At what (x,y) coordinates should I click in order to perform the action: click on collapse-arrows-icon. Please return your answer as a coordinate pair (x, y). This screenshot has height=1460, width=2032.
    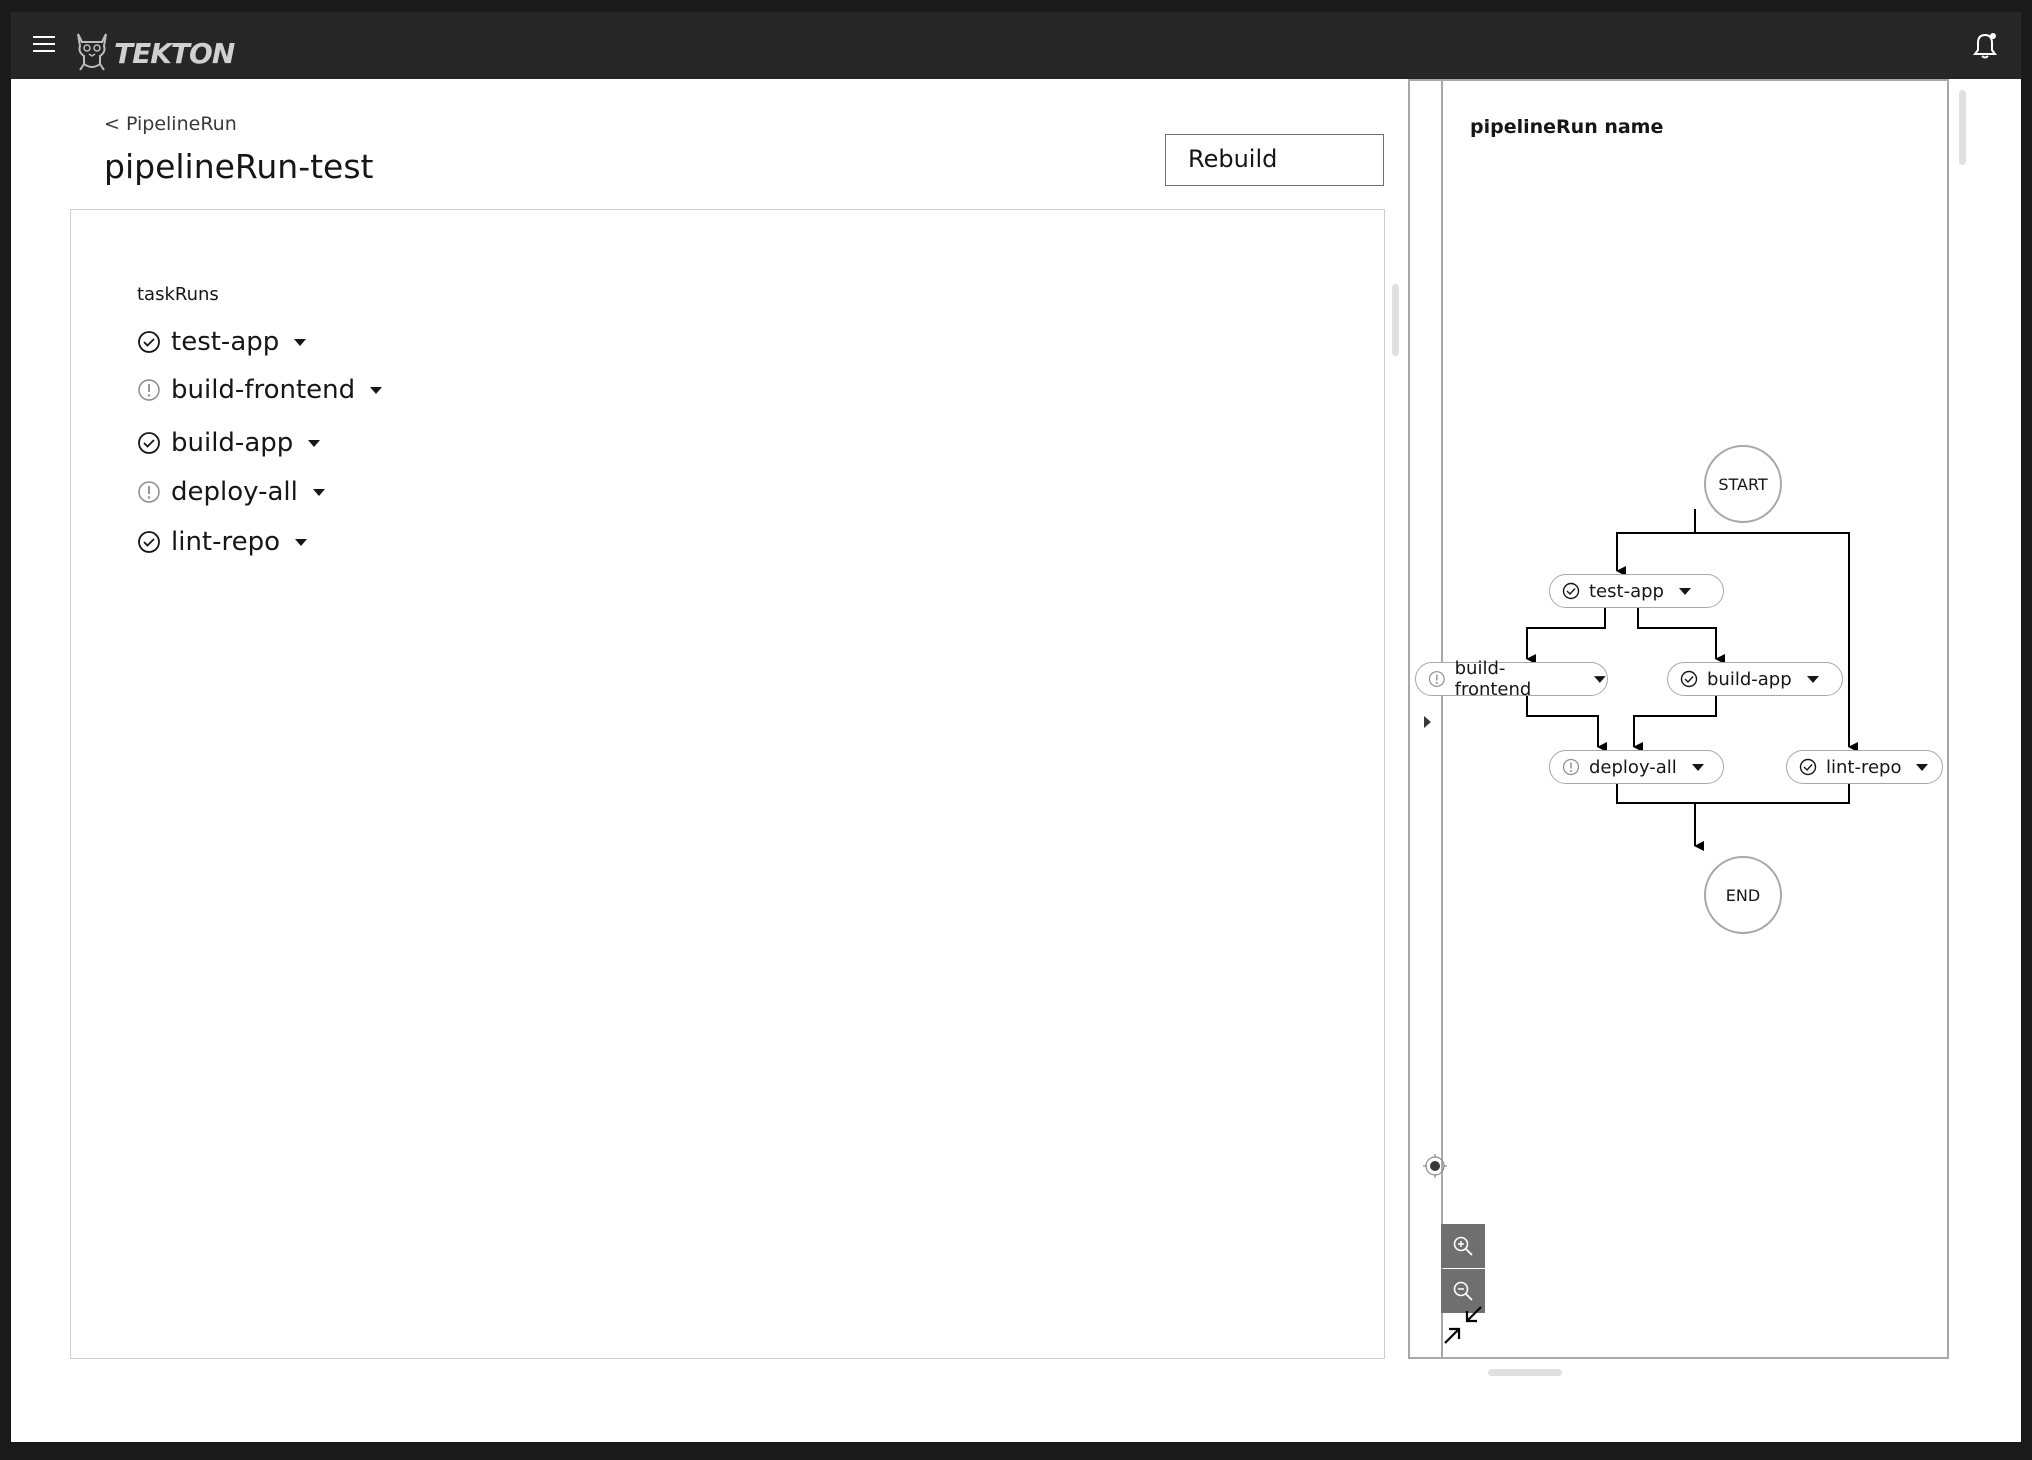
    Looking at the image, I should click on (1463, 1325).